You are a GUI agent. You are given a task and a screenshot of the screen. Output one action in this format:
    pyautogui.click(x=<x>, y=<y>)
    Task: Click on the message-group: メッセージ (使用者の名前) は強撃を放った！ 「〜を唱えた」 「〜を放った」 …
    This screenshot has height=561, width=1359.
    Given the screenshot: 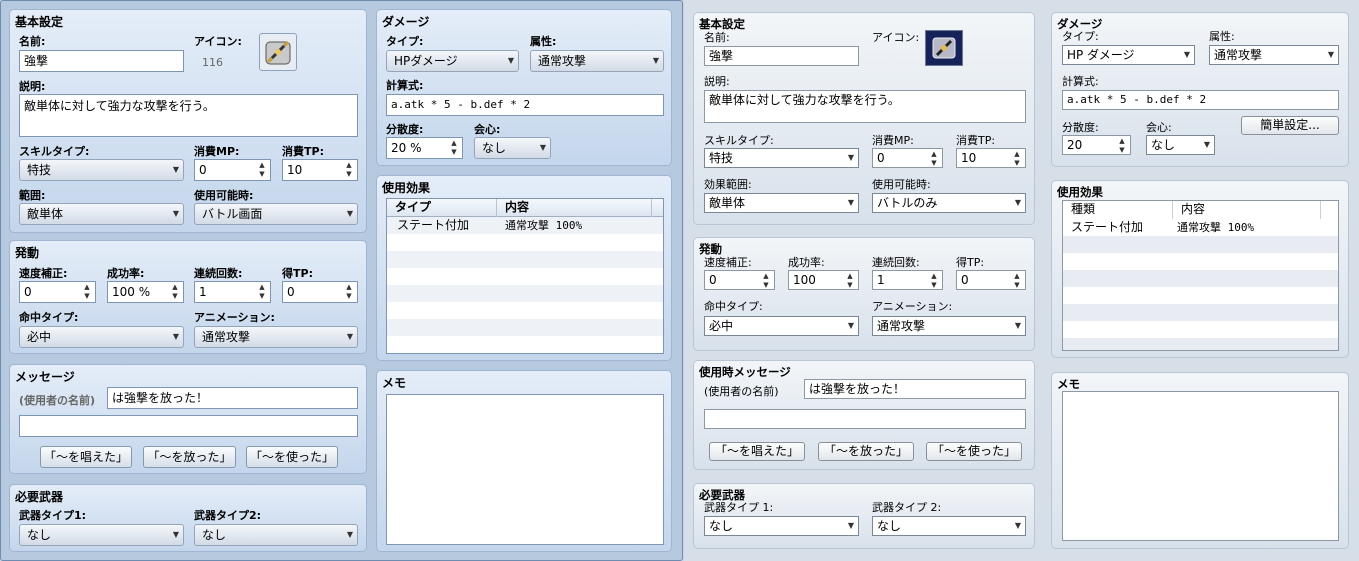 What is the action you would take?
    pyautogui.click(x=188, y=419)
    